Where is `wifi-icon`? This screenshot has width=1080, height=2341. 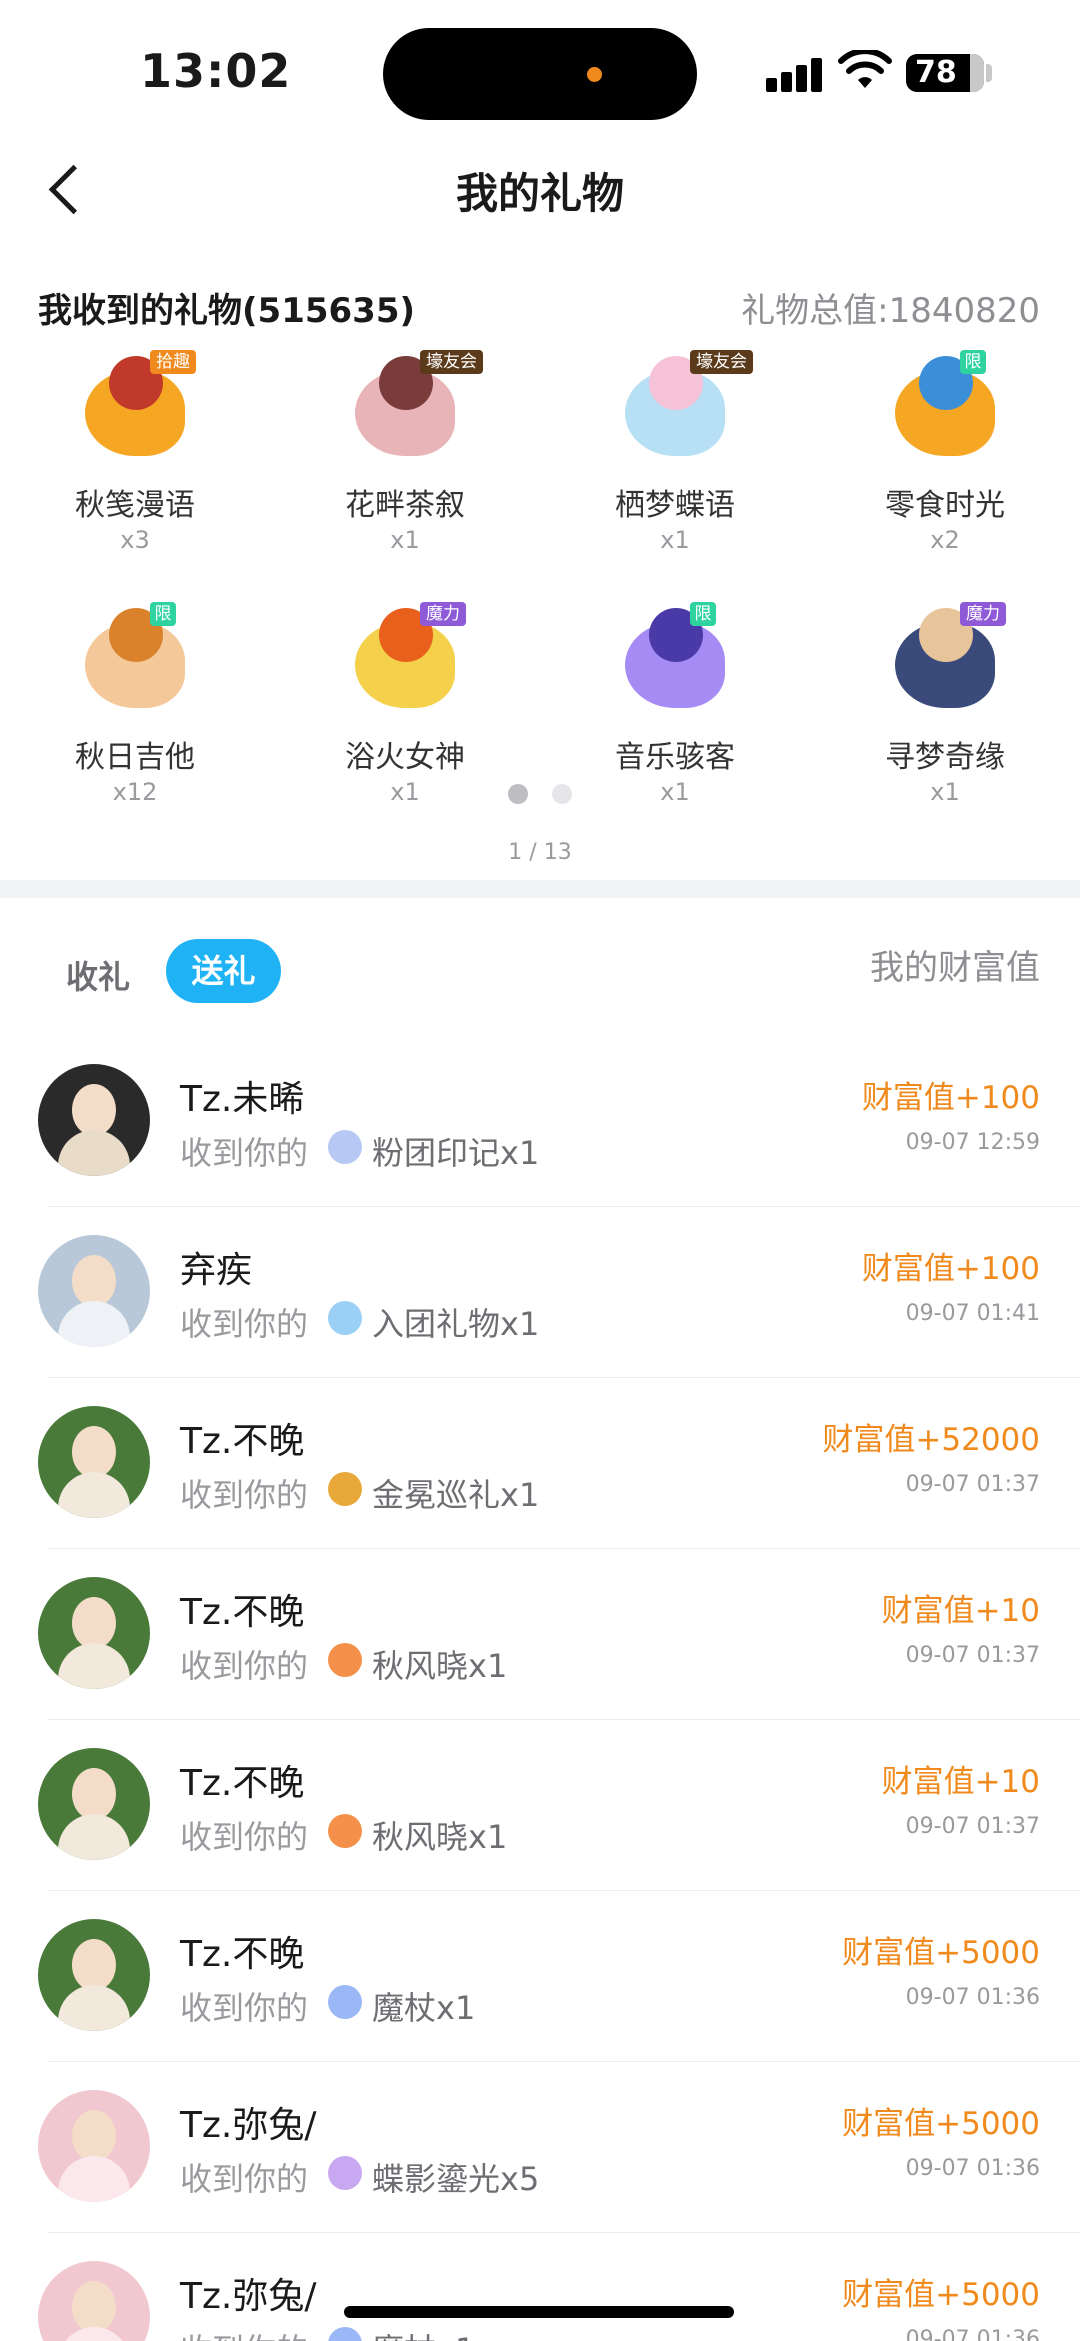 wifi-icon is located at coordinates (865, 69).